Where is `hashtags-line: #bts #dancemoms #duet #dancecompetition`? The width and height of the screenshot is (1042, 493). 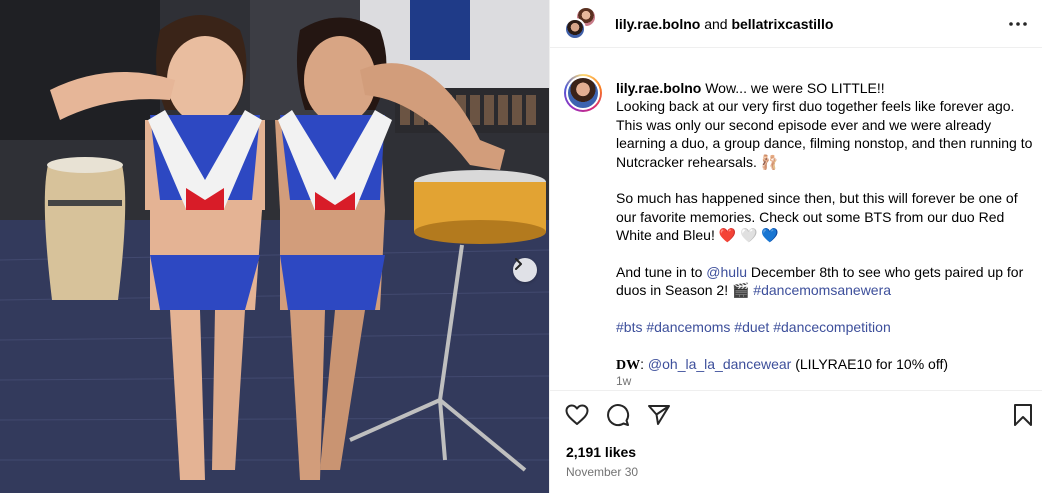 hashtags-line: #bts #dancemoms #duet #dancecompetition is located at coordinates (826, 327).